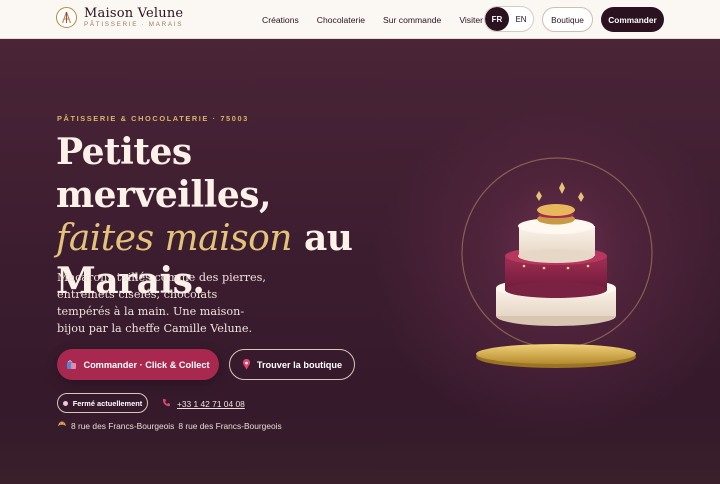 The height and width of the screenshot is (484, 720). Describe the element at coordinates (153, 118) in the screenshot. I see `hero-eyebrow: PÂTISSERIE & CHOCOLATERIE · 75003` at that location.